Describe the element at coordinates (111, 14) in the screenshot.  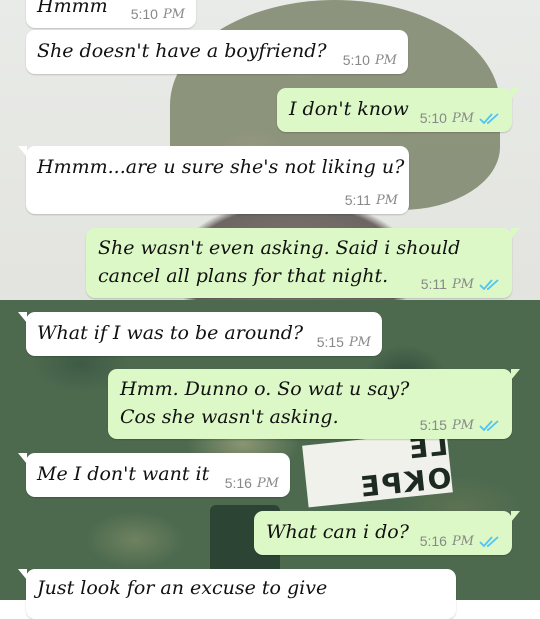
I see `message-bubble-incoming: Hmmm 5:10 PM` at that location.